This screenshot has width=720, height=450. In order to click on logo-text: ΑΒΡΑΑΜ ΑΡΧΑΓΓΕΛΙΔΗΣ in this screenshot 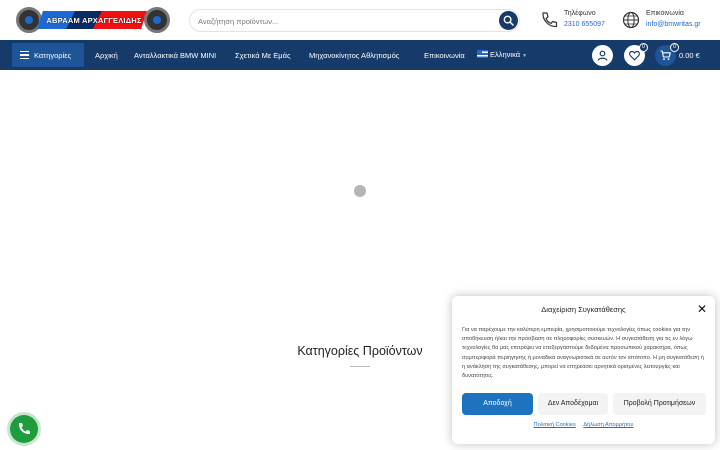, I will do `click(94, 20)`.